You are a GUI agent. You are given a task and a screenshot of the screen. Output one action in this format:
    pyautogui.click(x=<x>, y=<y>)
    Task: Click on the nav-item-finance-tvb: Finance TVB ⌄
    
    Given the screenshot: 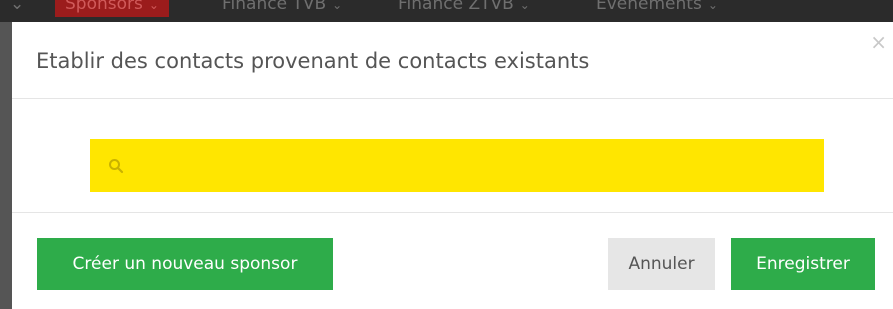 What is the action you would take?
    pyautogui.click(x=282, y=8)
    